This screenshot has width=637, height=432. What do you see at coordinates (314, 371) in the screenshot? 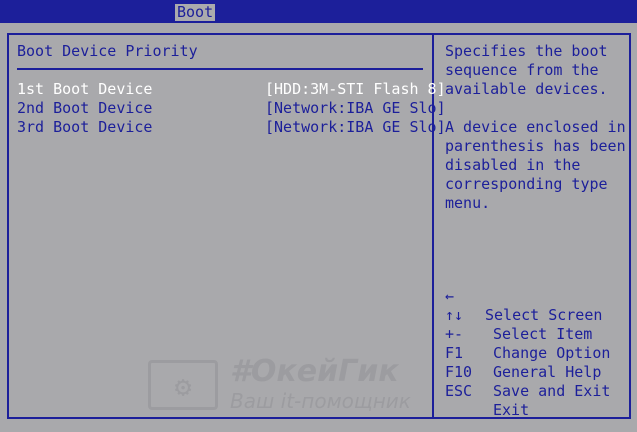
I see `watermark-title: #ОкейГик` at bounding box center [314, 371].